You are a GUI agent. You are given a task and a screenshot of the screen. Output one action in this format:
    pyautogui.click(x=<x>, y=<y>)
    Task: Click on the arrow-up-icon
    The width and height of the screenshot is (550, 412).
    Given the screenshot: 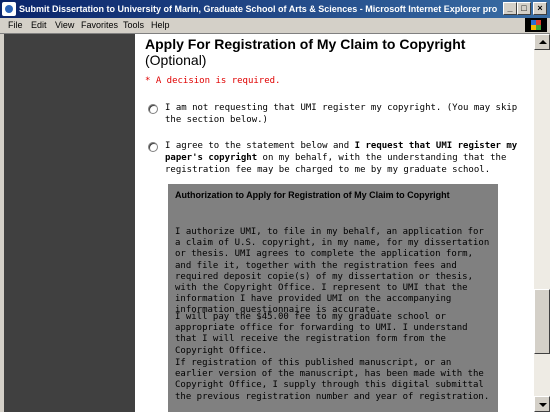 What is the action you would take?
    pyautogui.click(x=543, y=42)
    